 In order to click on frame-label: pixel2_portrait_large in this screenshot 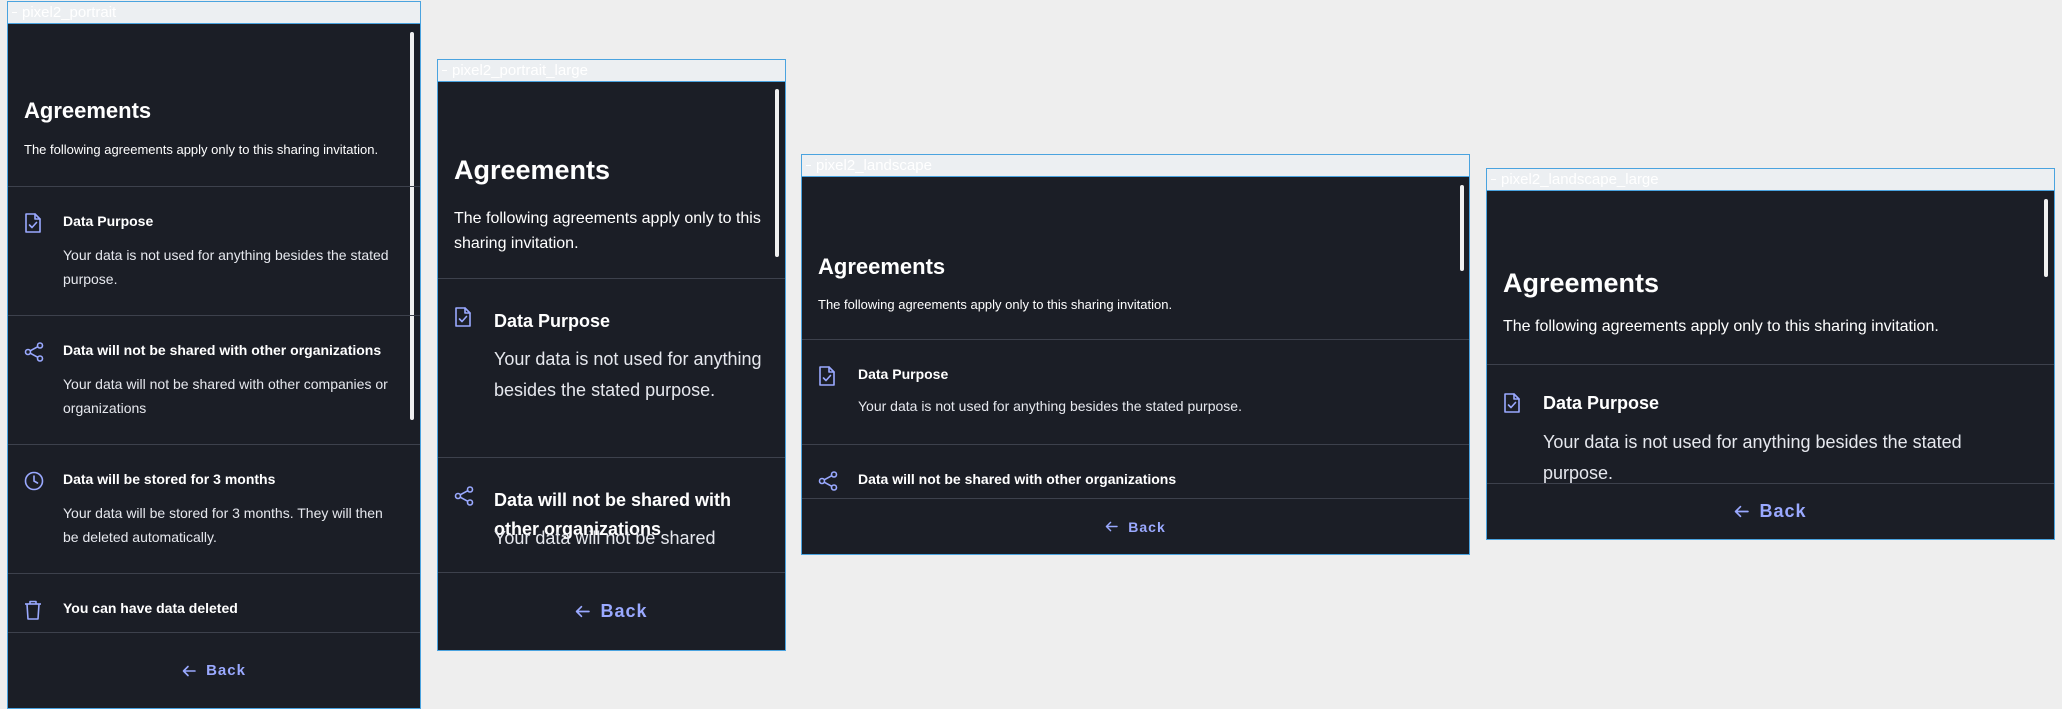, I will do `click(611, 71)`.